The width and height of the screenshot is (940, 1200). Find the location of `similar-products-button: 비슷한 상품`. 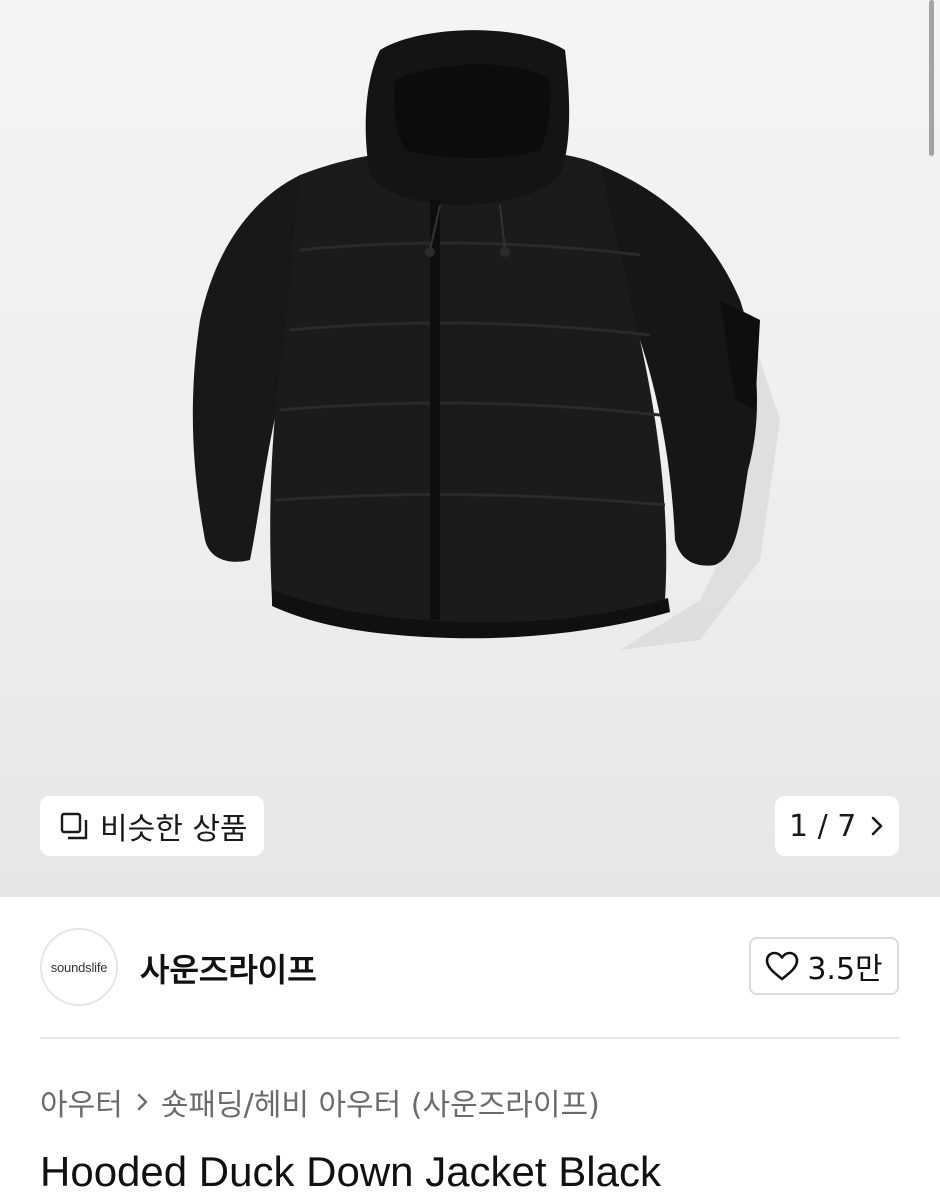

similar-products-button: 비슷한 상품 is located at coordinates (152, 826).